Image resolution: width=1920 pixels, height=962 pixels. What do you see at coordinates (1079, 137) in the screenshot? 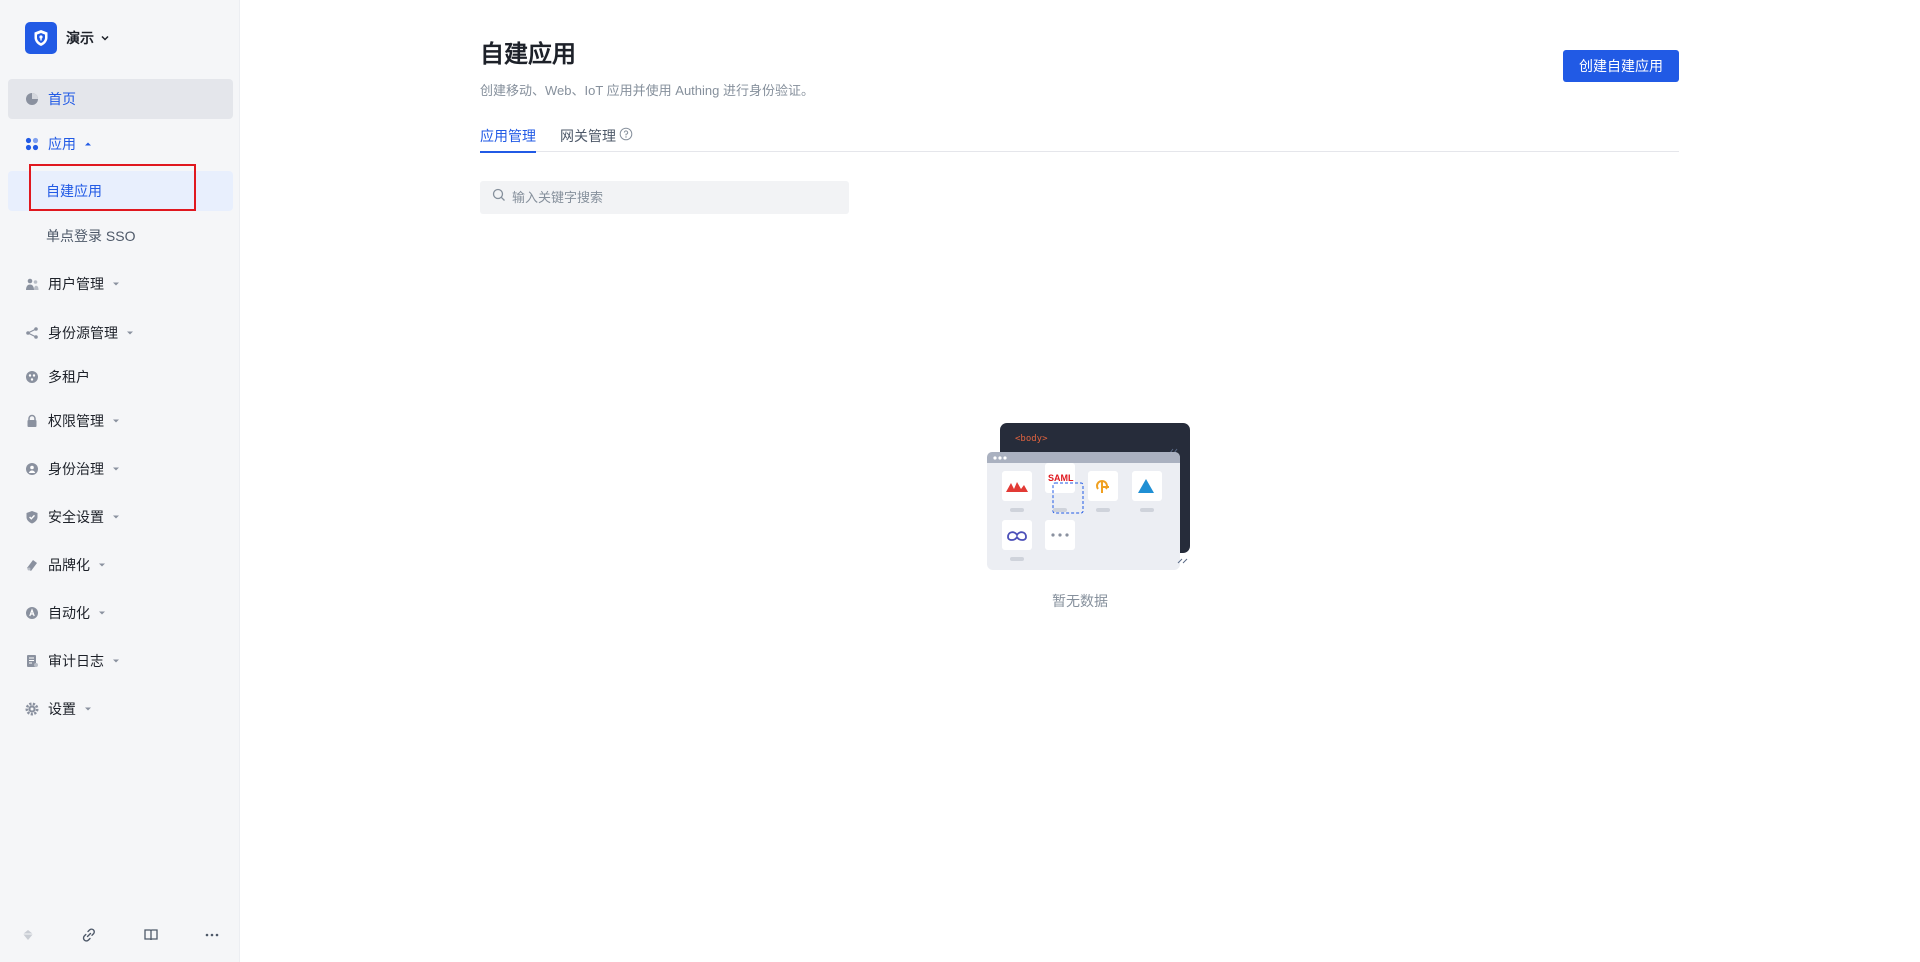
I see `tab-bar: 应用管理 网关管理` at bounding box center [1079, 137].